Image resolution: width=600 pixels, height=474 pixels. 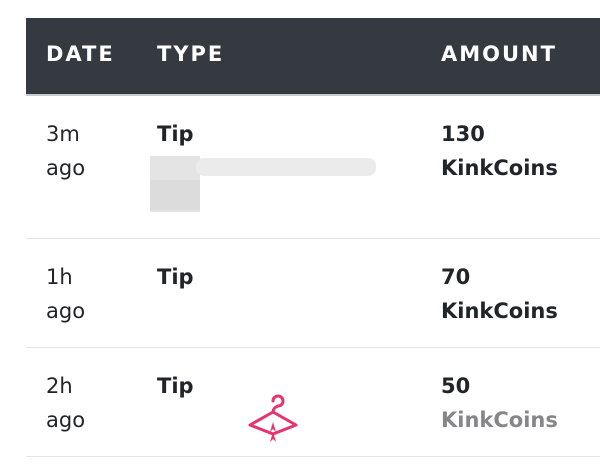 I want to click on row-amount: 70 KinkCoins, so click(x=511, y=294).